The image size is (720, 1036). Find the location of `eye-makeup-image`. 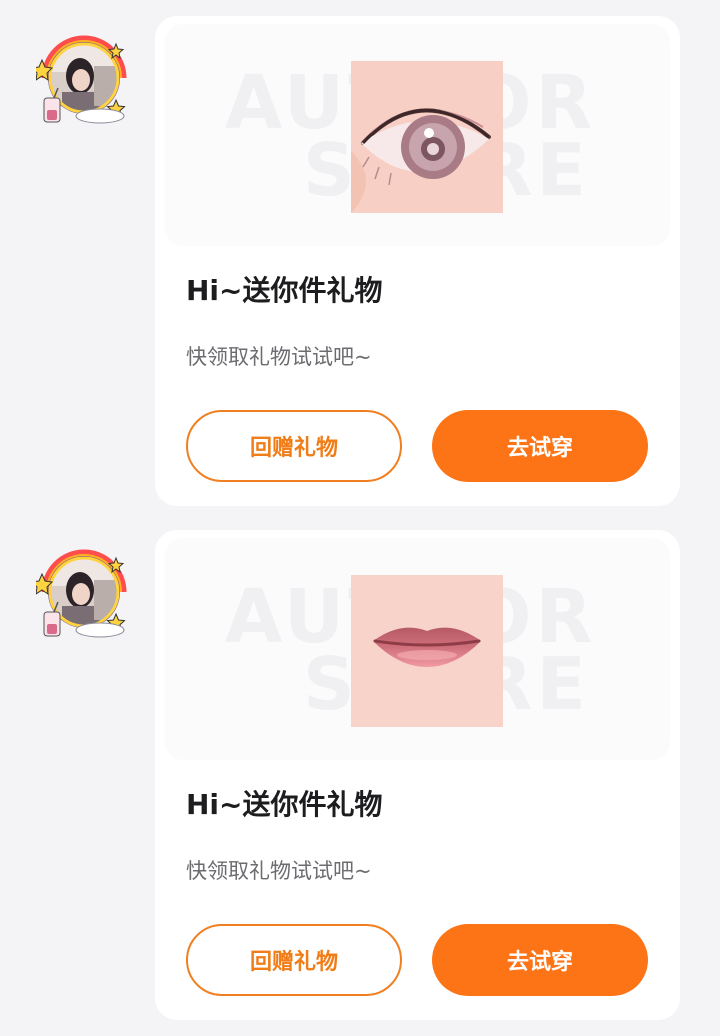

eye-makeup-image is located at coordinates (427, 137).